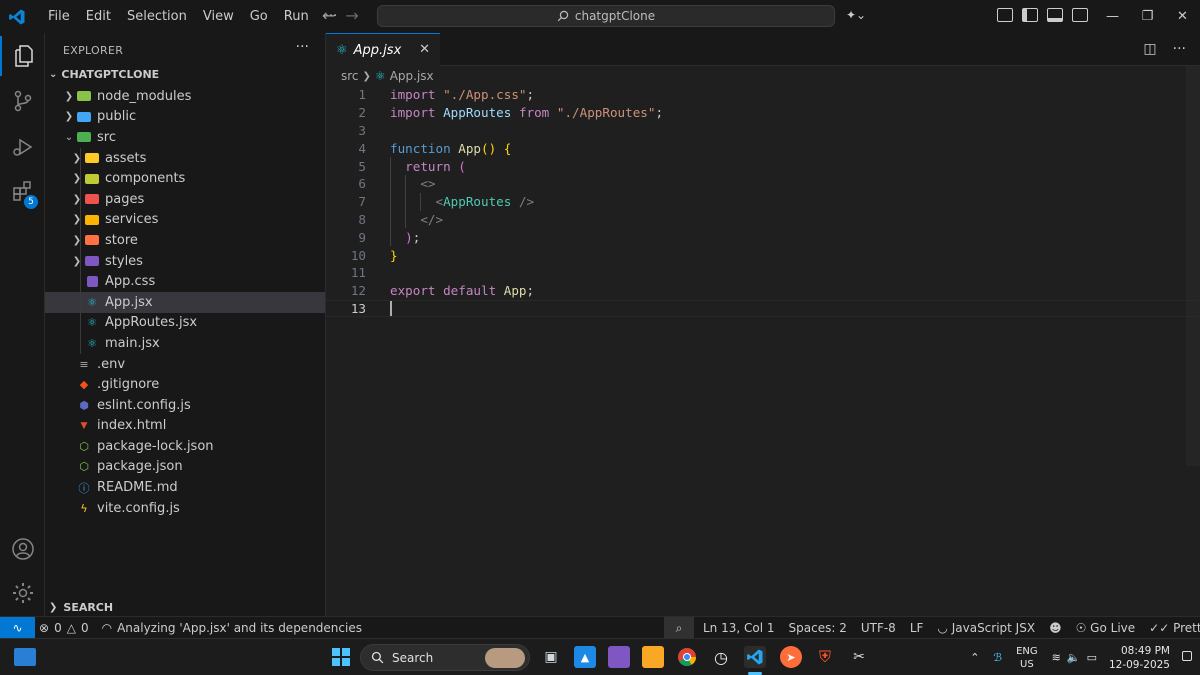  I want to click on tree-folder: ⌄ src, so click(185, 137).